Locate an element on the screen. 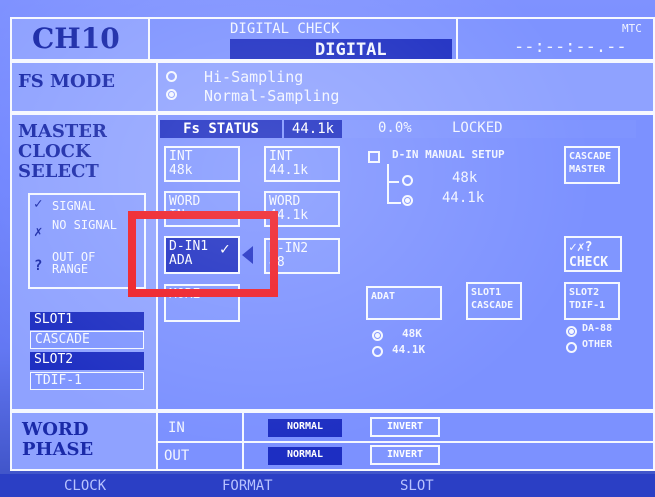  int48-line2: 48k is located at coordinates (181, 170).